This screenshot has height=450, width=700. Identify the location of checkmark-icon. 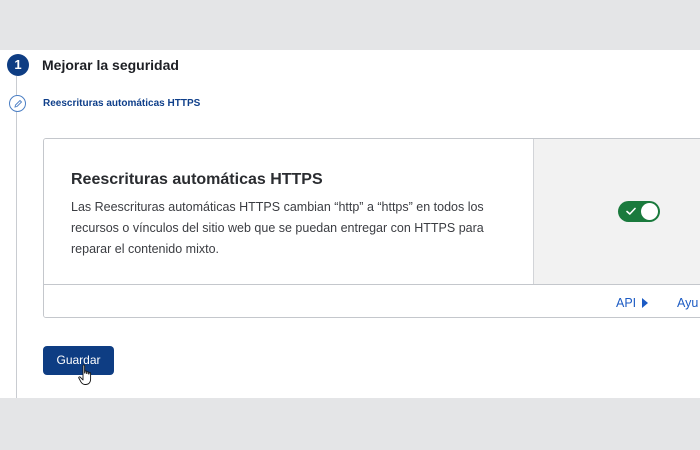
(631, 211).